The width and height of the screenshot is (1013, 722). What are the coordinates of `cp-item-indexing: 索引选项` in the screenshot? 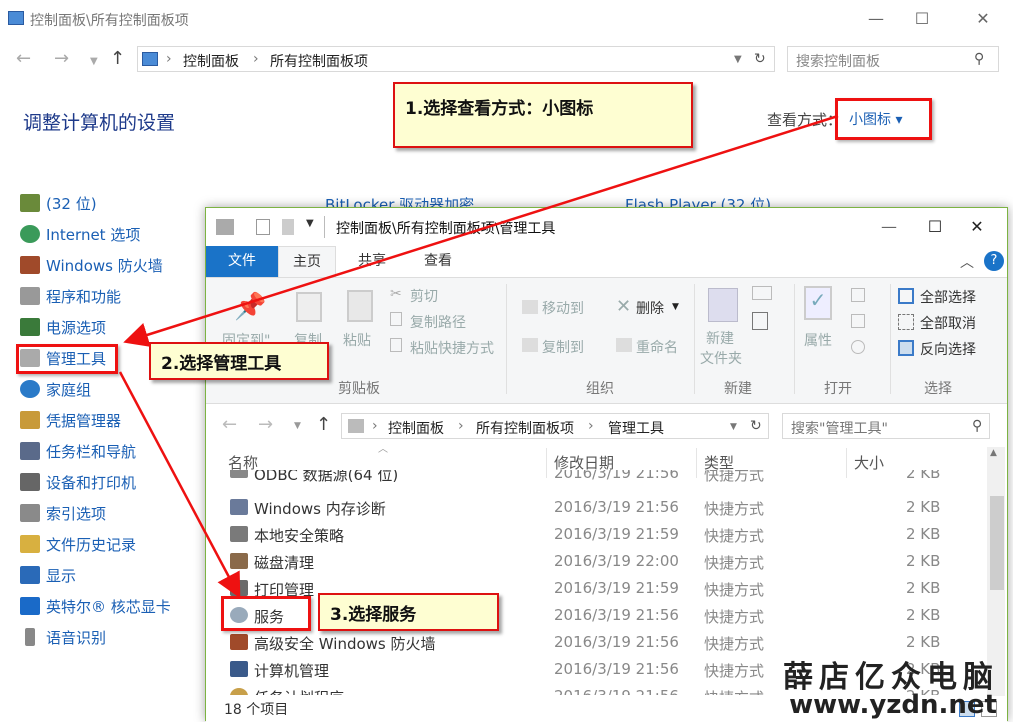 It's located at (63, 513).